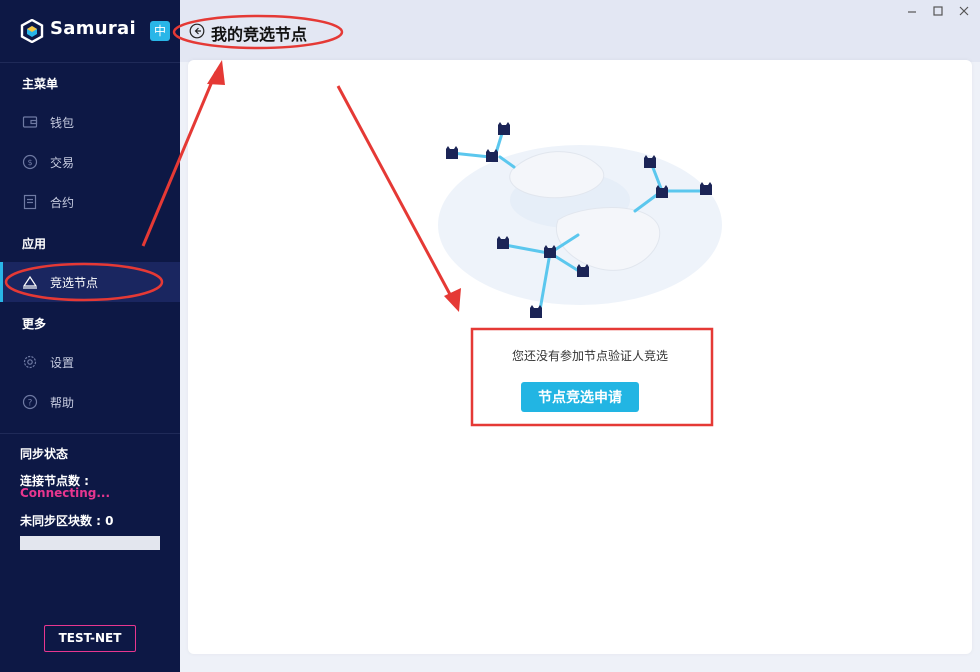 This screenshot has width=980, height=672. What do you see at coordinates (62, 163) in the screenshot?
I see `sidebar-item-label: 交易` at bounding box center [62, 163].